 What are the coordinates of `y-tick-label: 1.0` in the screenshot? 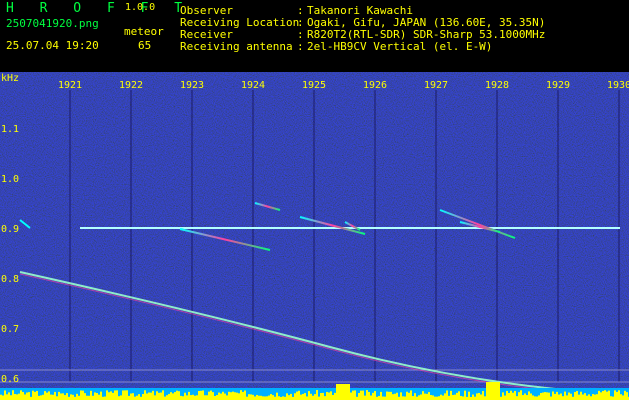 It's located at (10, 179).